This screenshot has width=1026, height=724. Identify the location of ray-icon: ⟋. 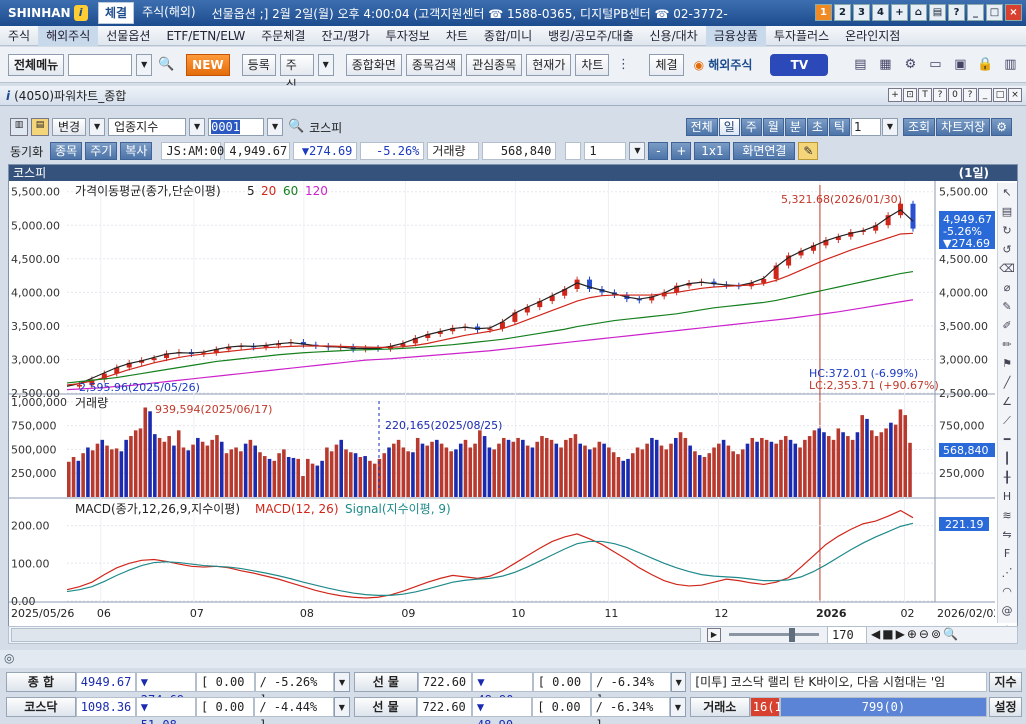
(1007, 421).